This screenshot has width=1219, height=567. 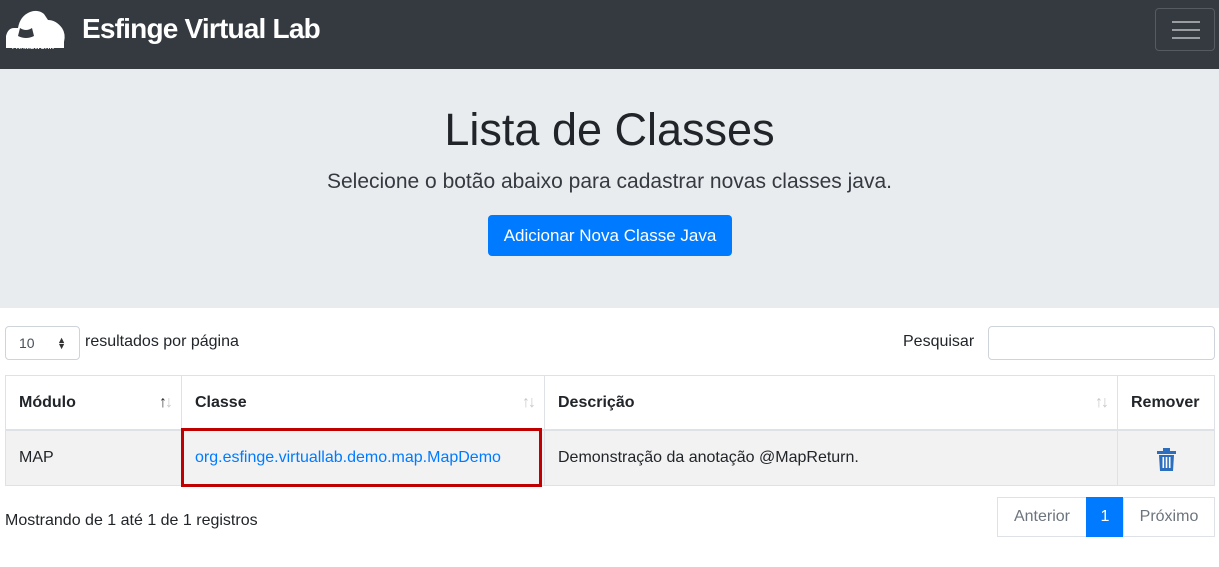 What do you see at coordinates (1105, 517) in the screenshot?
I see `pagination-current: 1` at bounding box center [1105, 517].